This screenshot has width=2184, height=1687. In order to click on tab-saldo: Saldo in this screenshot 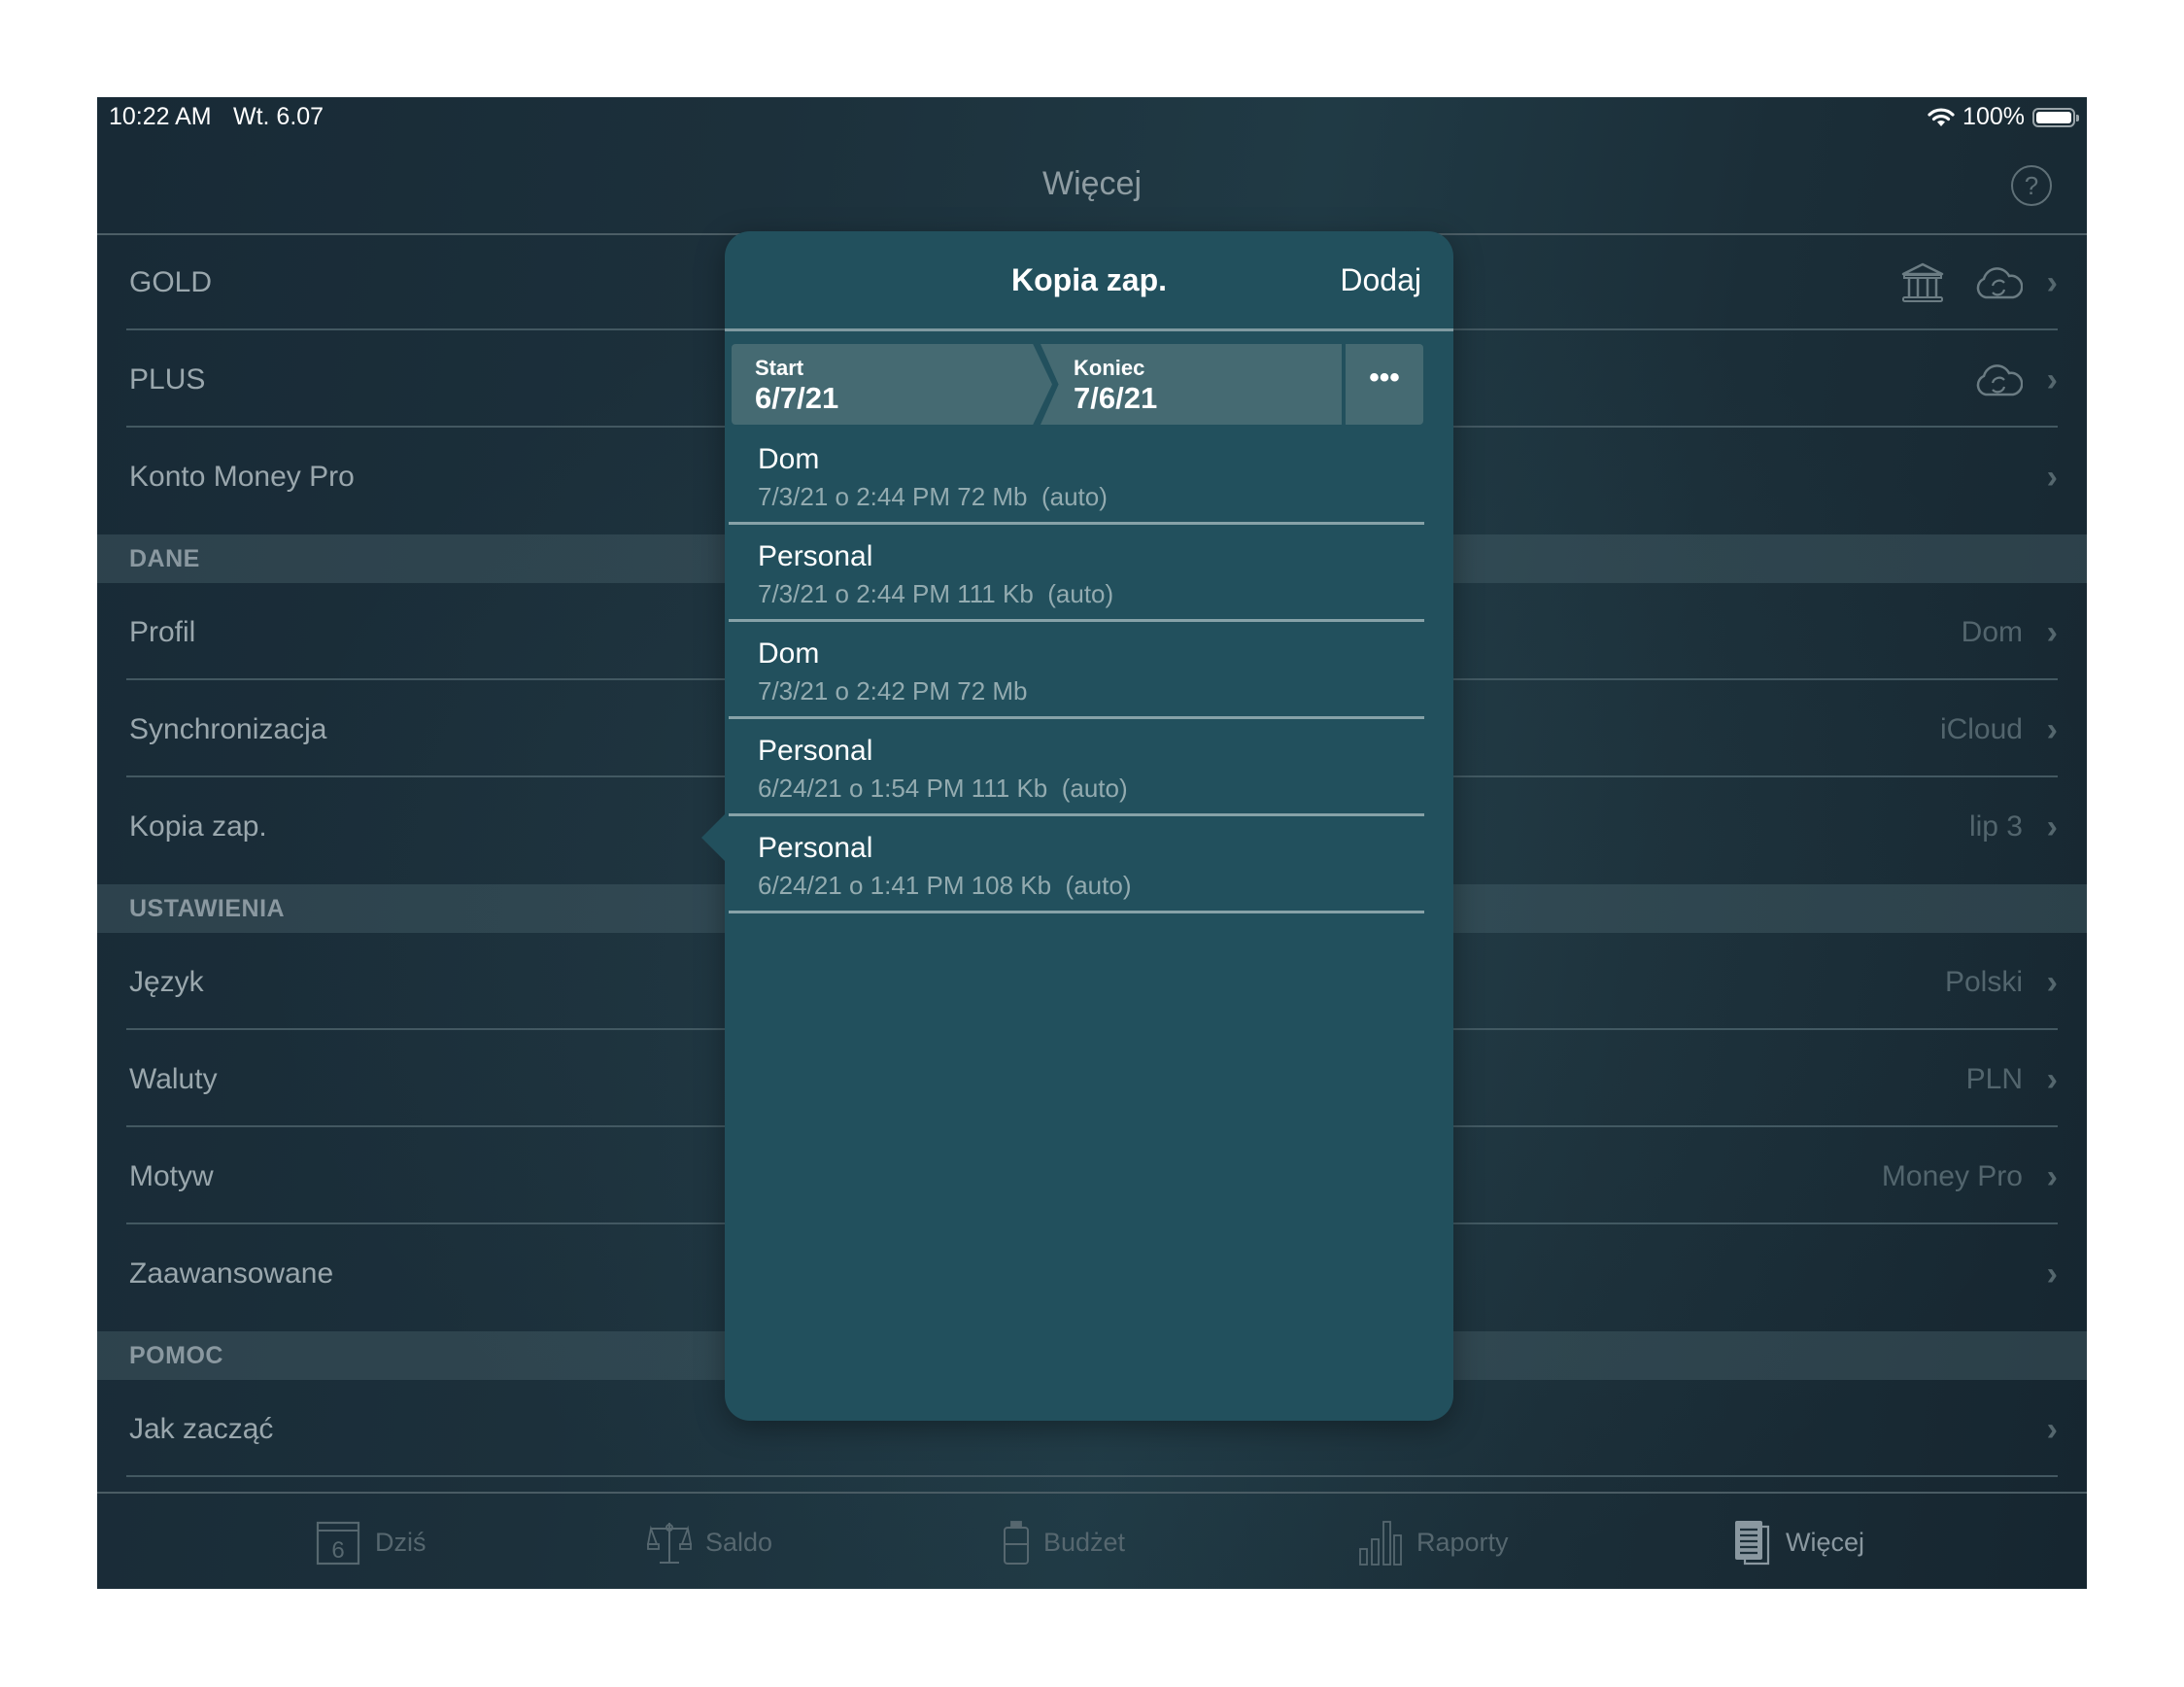, I will do `click(709, 1541)`.